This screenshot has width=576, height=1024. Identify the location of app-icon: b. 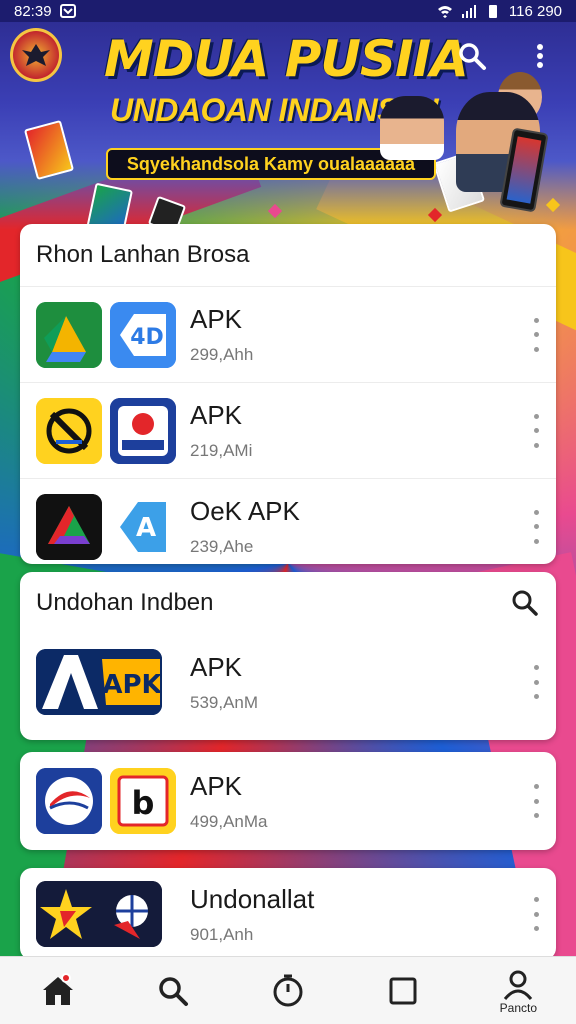
(143, 801).